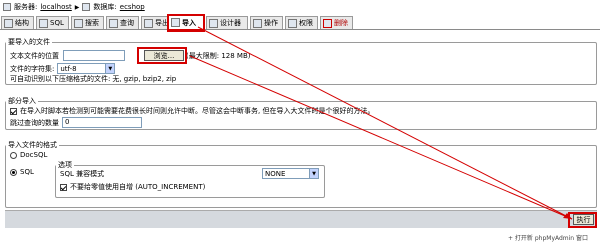 The width and height of the screenshot is (600, 242). I want to click on tab-drop: 删除, so click(336, 22).